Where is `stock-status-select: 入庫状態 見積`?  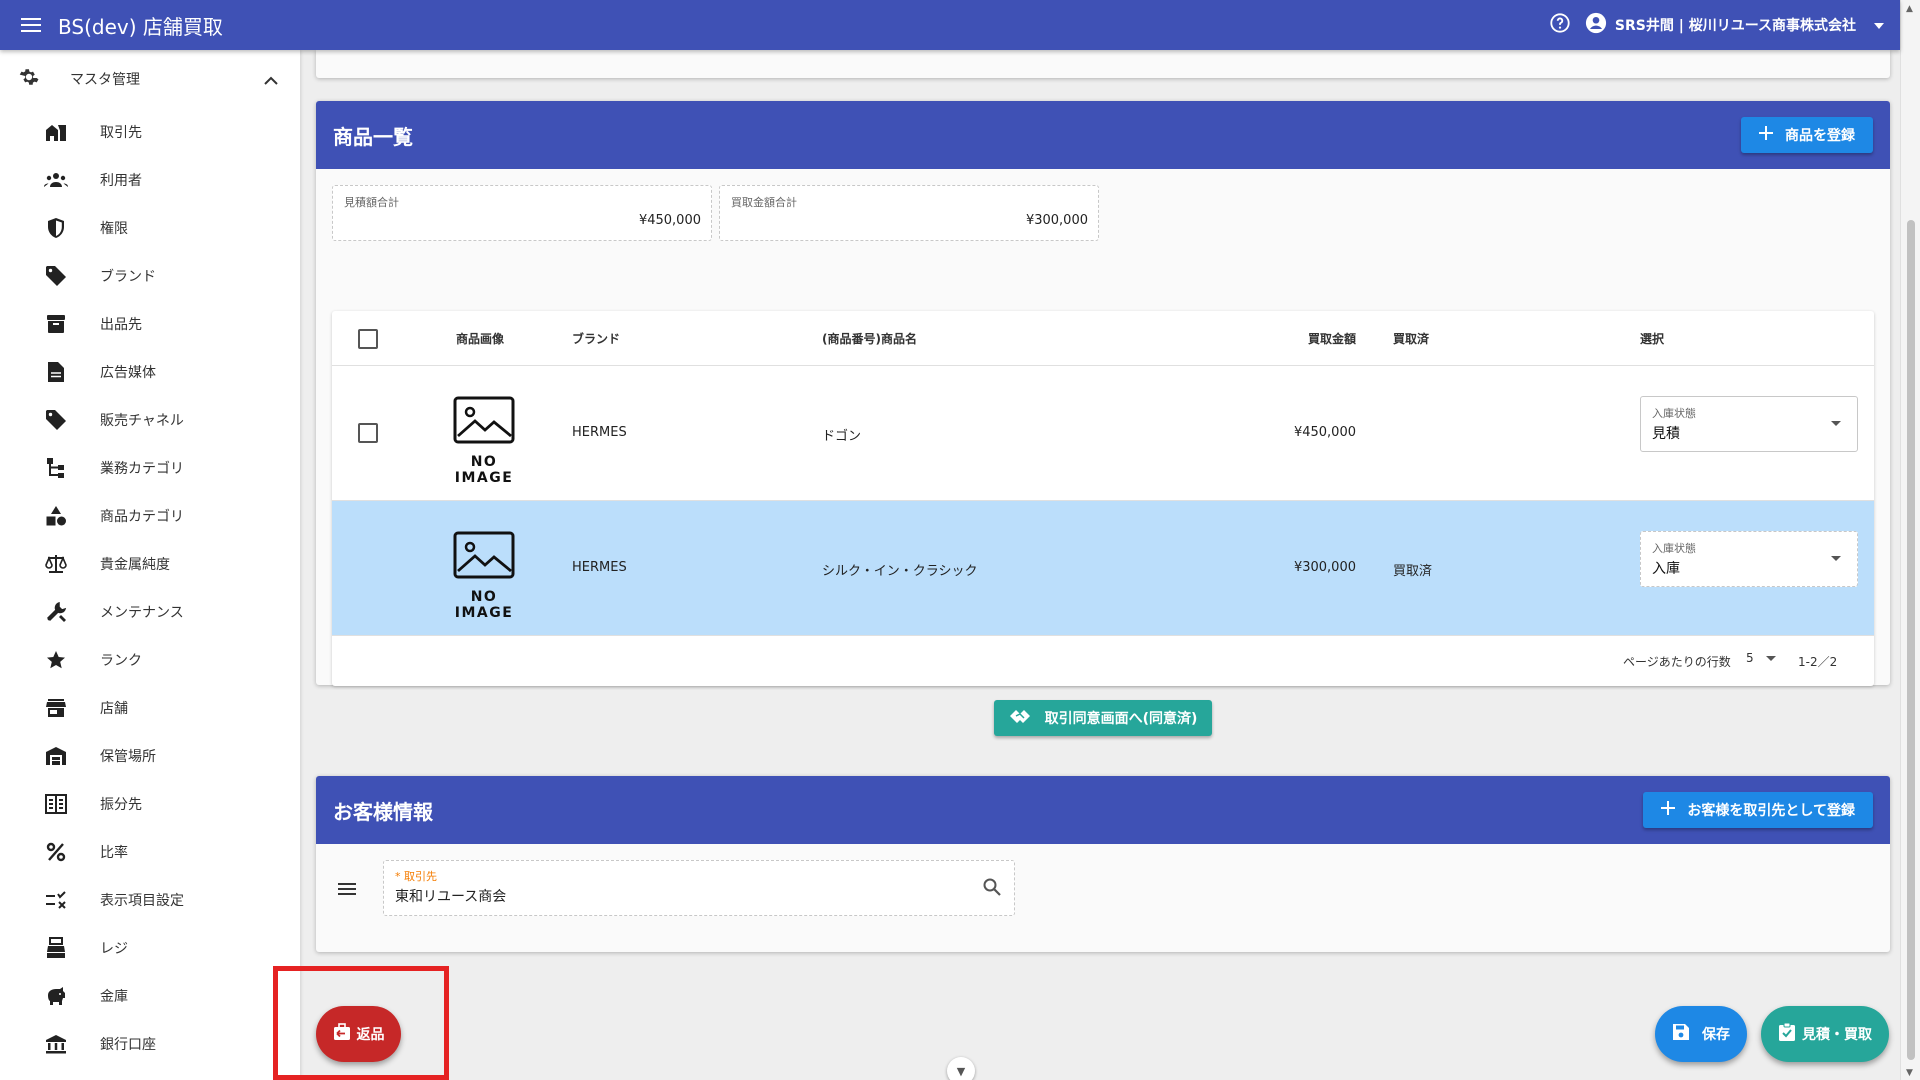
stock-status-select: 入庫状態 見積 is located at coordinates (1749, 424).